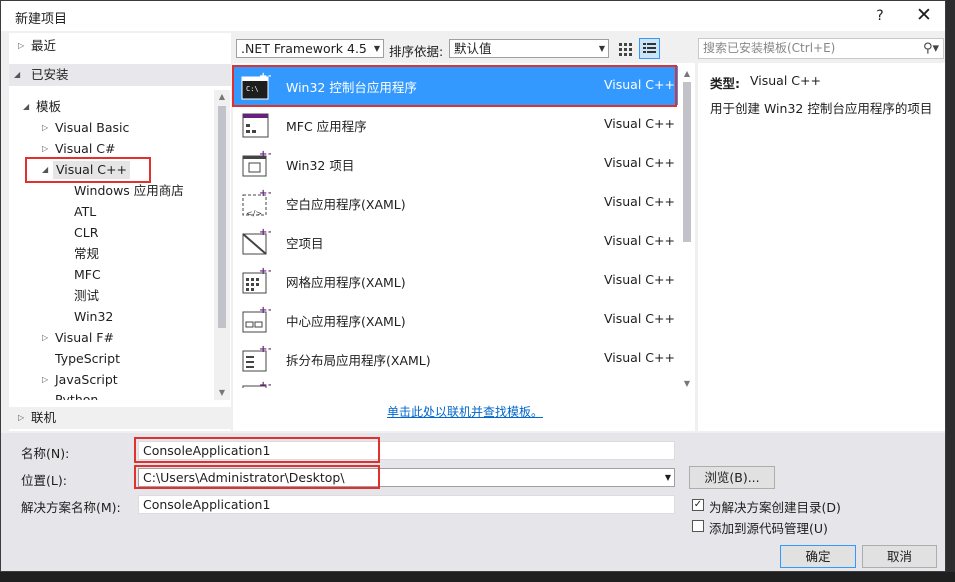  Describe the element at coordinates (93, 317) in the screenshot. I see `tree-item-win32: Win32` at that location.